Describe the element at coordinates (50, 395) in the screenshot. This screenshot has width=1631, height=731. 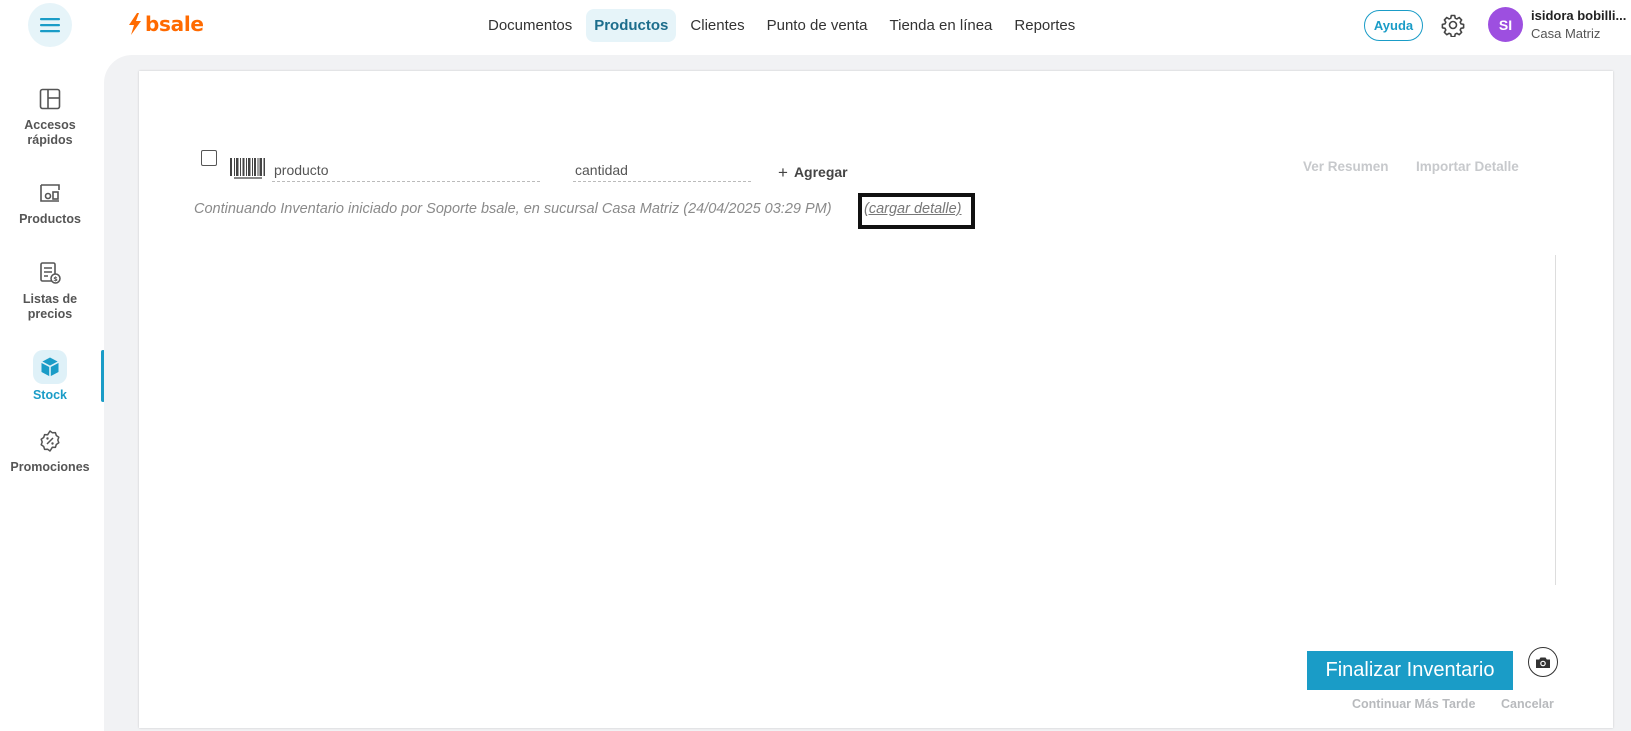
I see `sidebar-item-label: Stock` at that location.